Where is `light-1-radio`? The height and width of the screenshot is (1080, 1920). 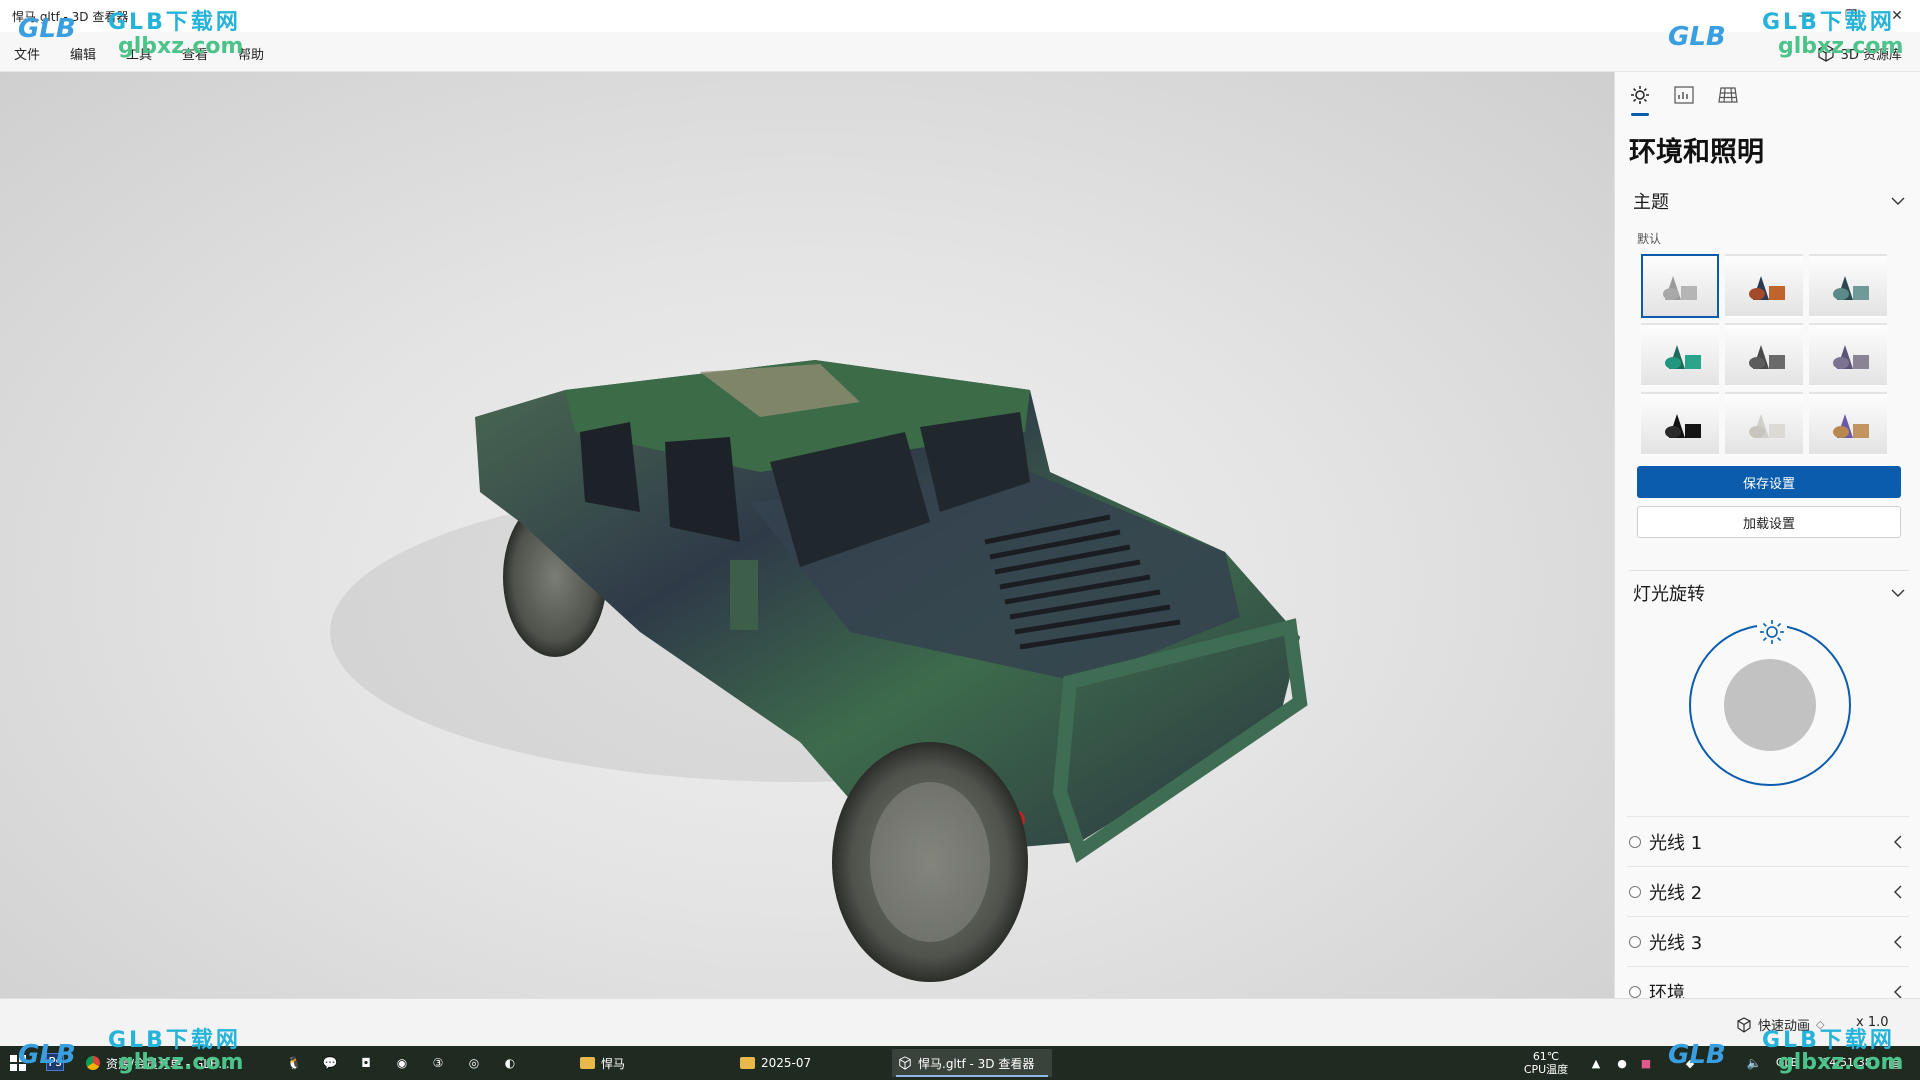
light-1-radio is located at coordinates (1635, 841).